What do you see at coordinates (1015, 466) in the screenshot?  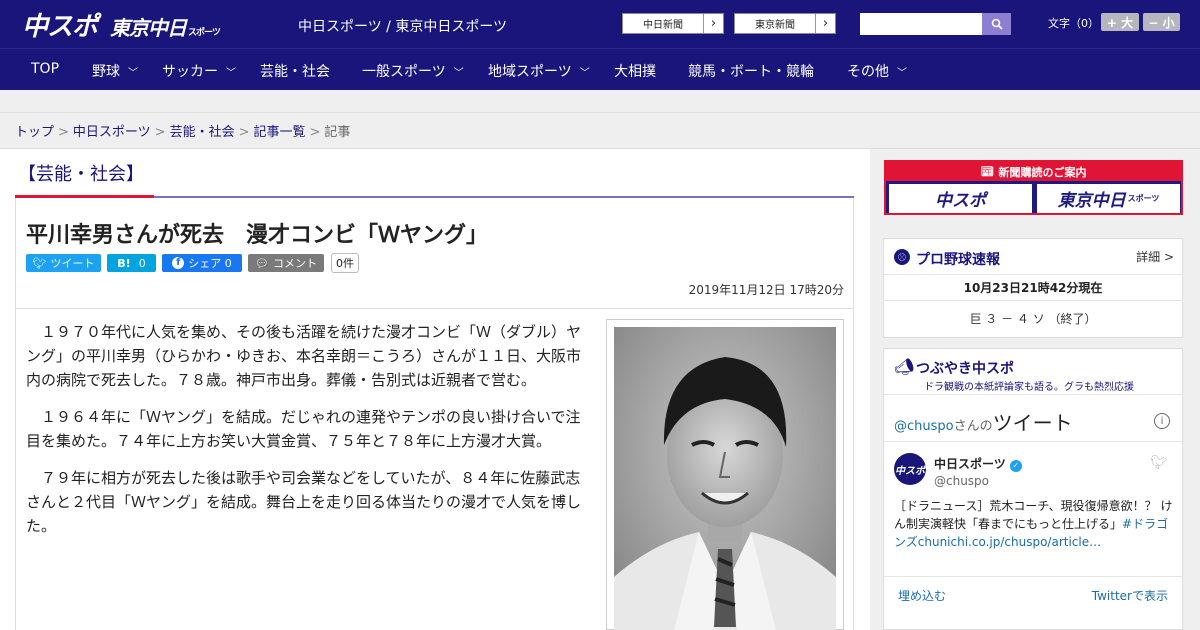 I see `verified-icon: ✓` at bounding box center [1015, 466].